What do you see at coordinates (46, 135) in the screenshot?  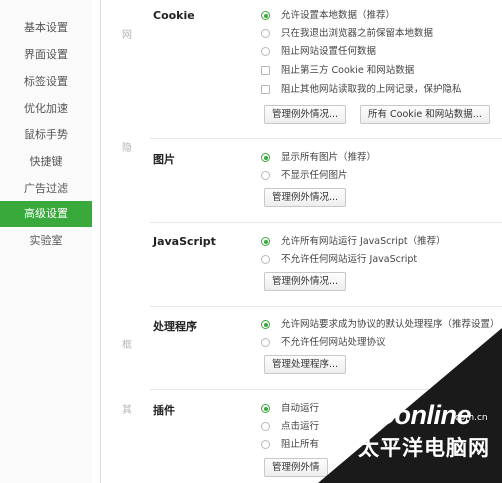 I see `sidebar-item-mouse-gestures: 鼠标手势` at bounding box center [46, 135].